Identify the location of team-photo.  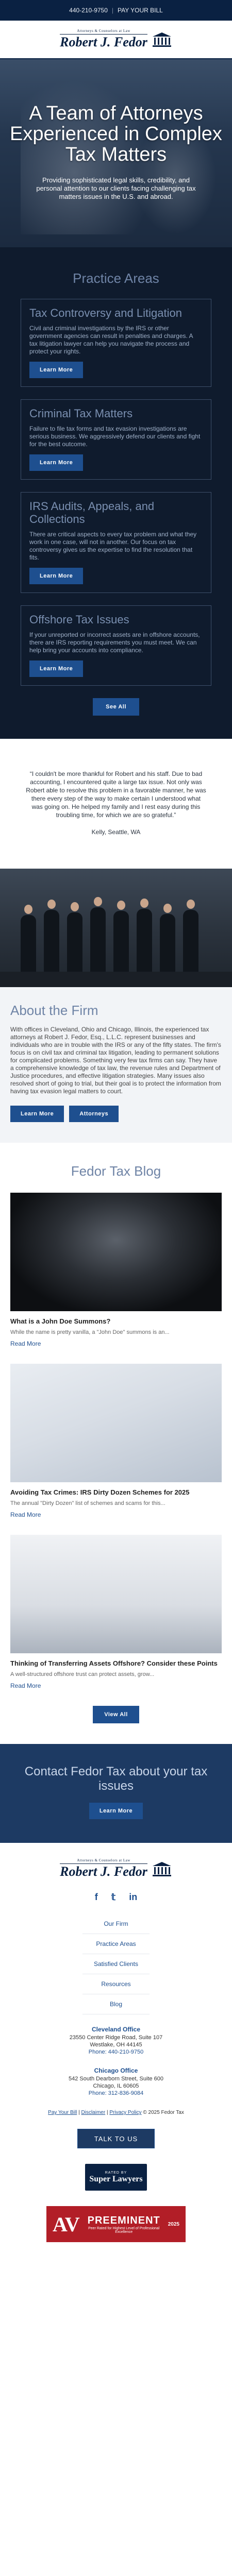
(116, 928).